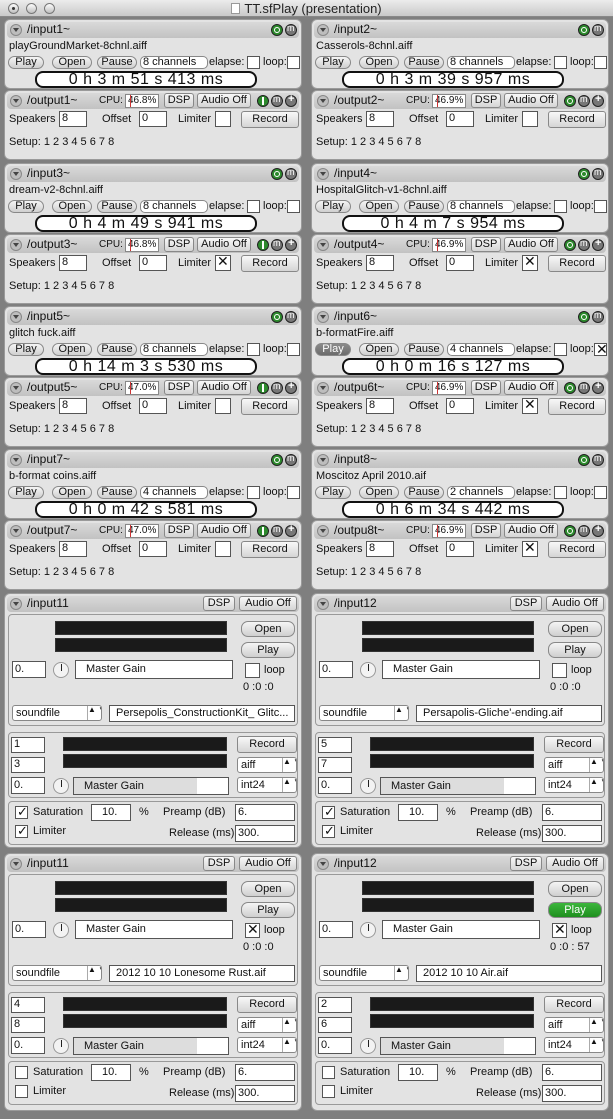 The width and height of the screenshot is (613, 1119). What do you see at coordinates (481, 349) in the screenshot?
I see `channels-menu: 4 channels` at bounding box center [481, 349].